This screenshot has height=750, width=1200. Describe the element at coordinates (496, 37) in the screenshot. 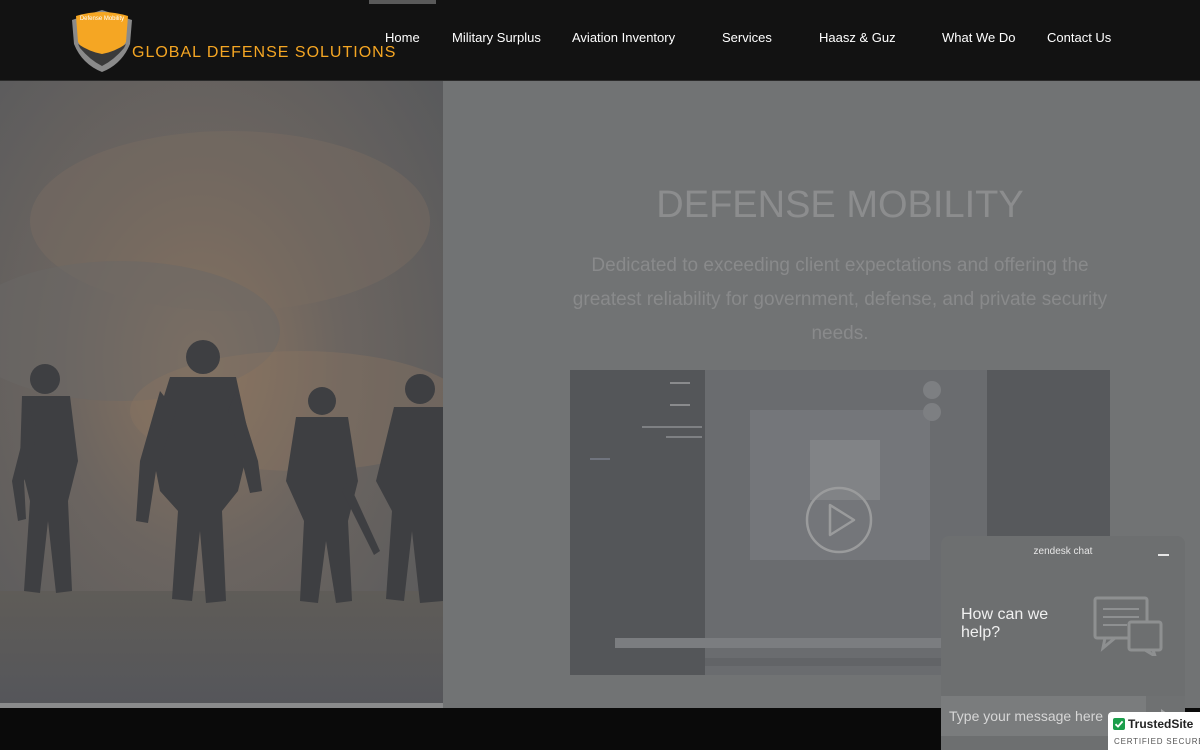

I see `nav-item-military-surplus: Military Surplus` at that location.